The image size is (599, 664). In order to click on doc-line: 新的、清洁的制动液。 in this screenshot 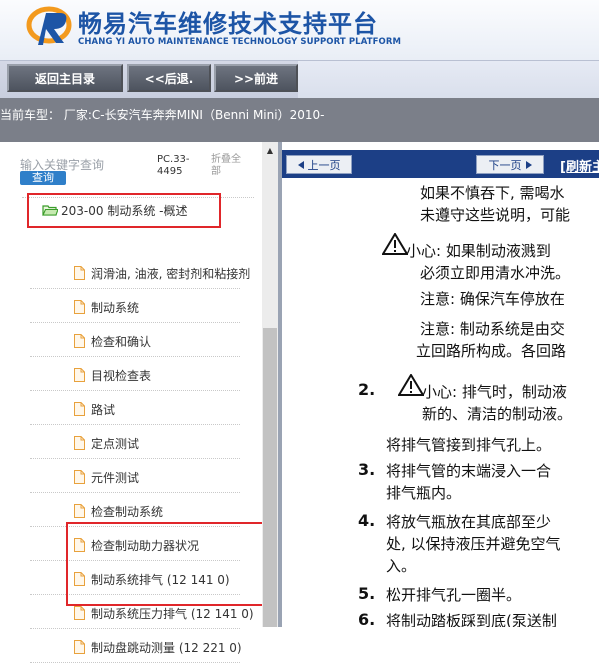, I will do `click(497, 414)`.